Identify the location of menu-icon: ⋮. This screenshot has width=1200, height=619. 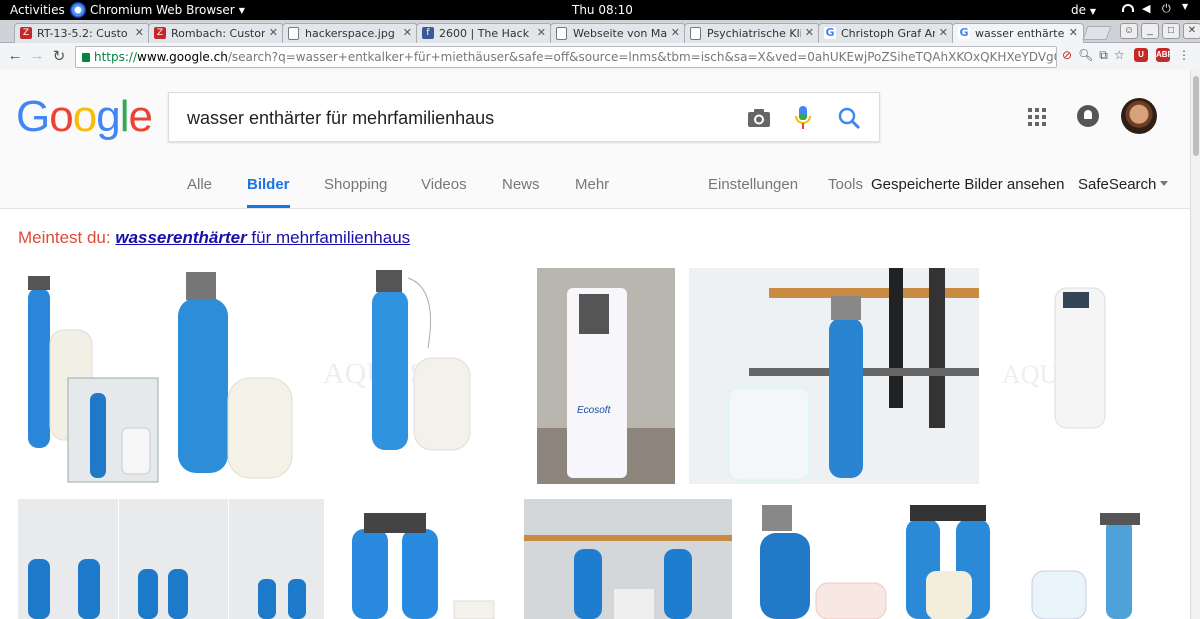
(1184, 55).